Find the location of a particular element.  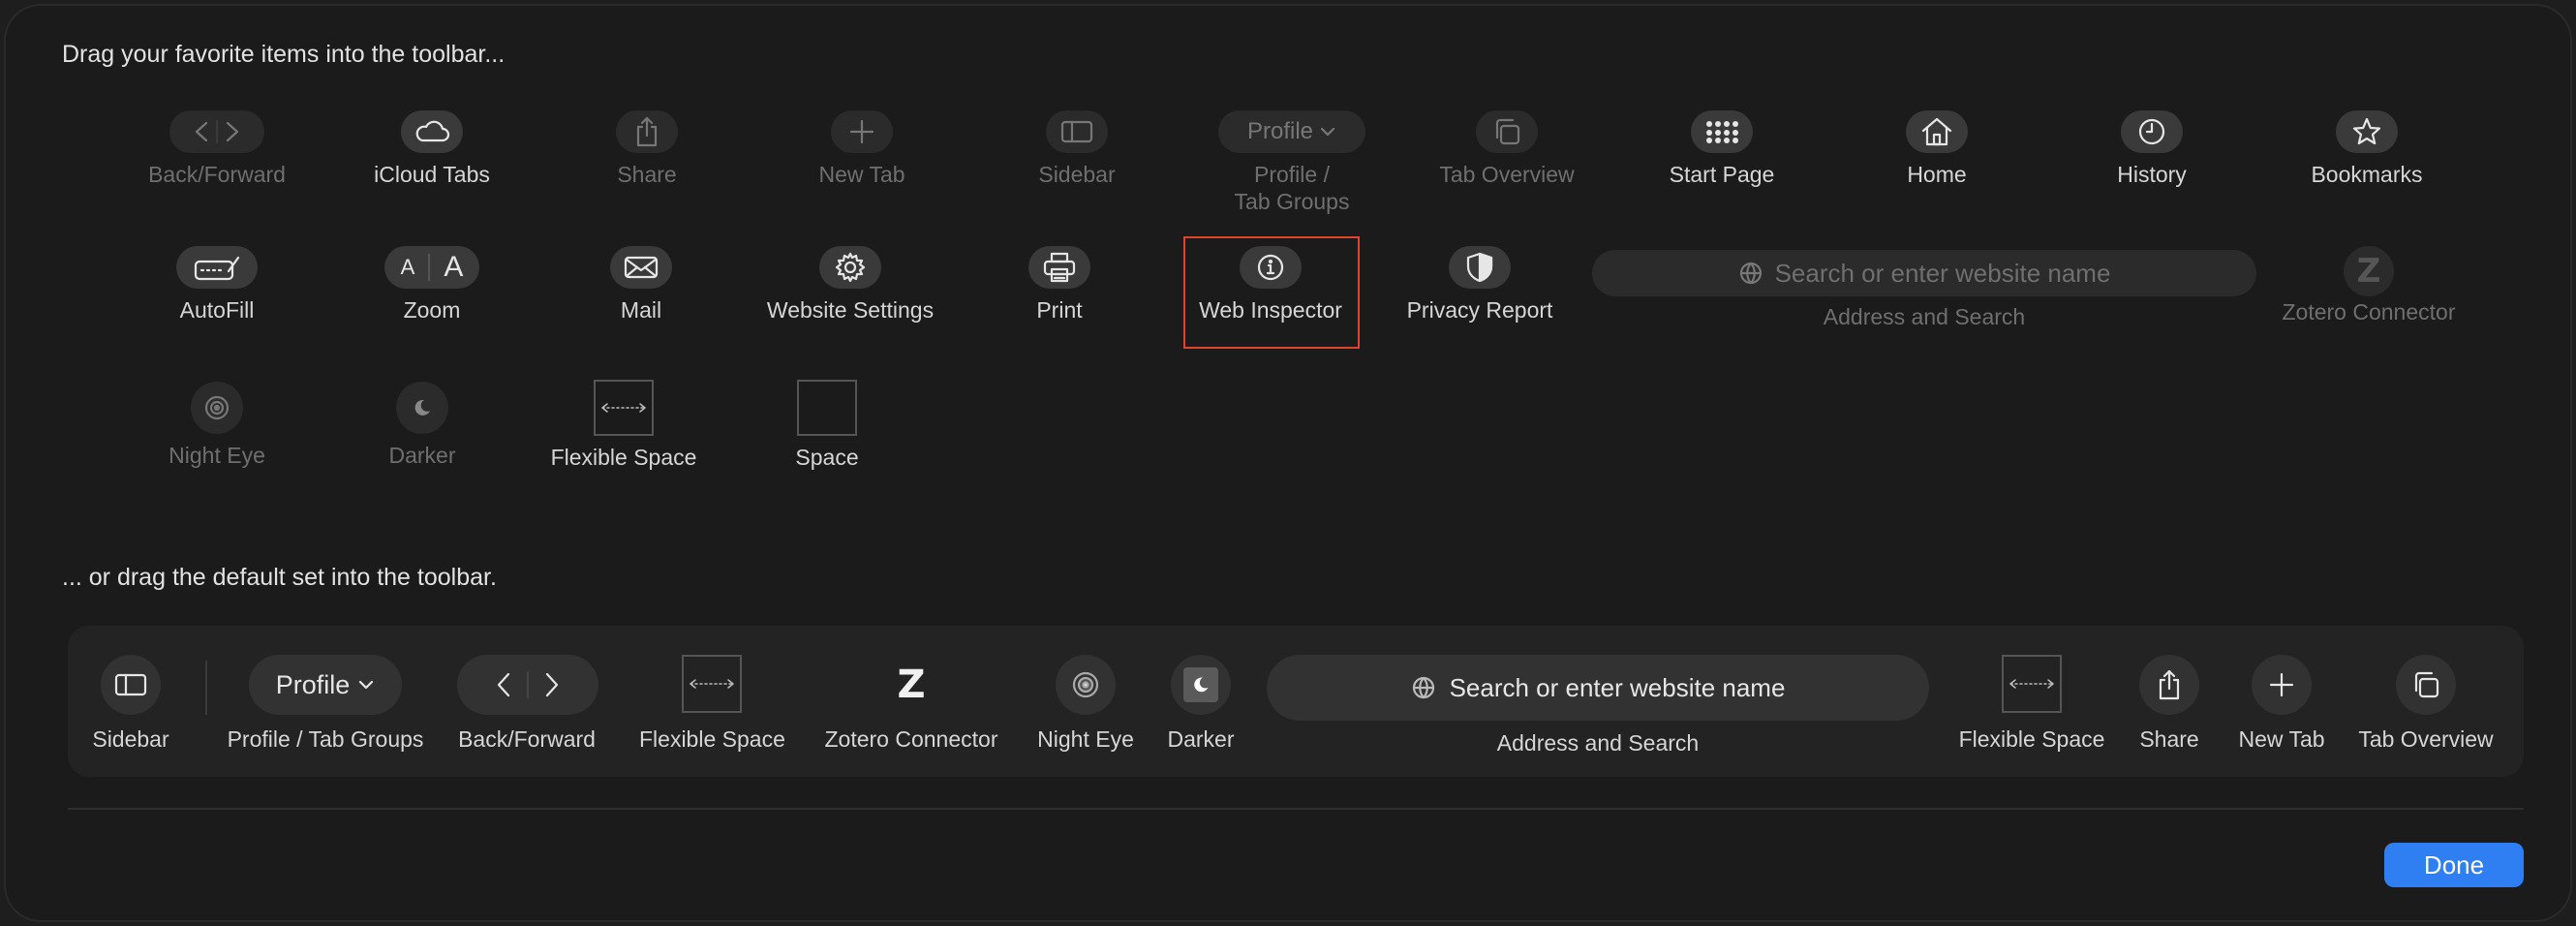

palette-address-field: Search or enter website name is located at coordinates (1924, 273).